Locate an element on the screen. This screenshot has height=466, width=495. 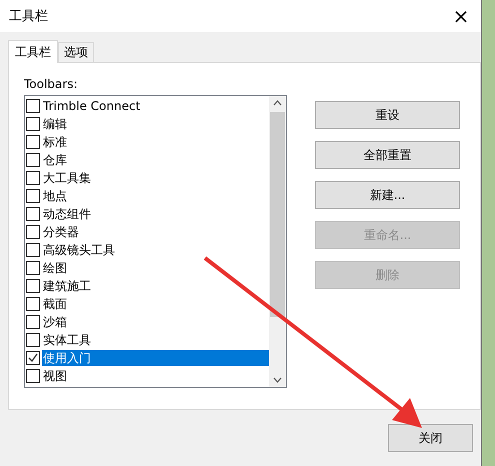
list-item: 大工具集 is located at coordinates (147, 178).